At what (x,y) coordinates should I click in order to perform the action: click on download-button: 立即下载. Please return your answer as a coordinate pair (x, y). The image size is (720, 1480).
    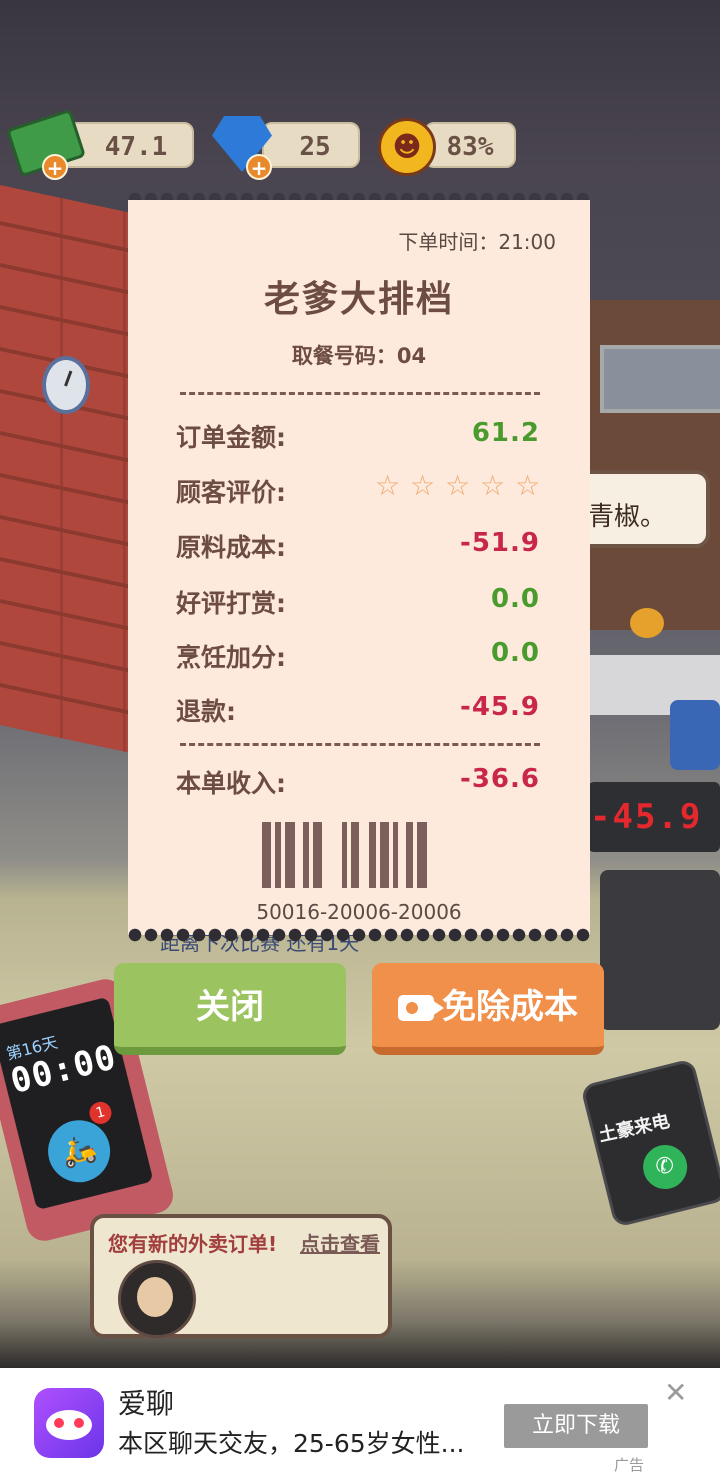
    Looking at the image, I should click on (576, 1426).